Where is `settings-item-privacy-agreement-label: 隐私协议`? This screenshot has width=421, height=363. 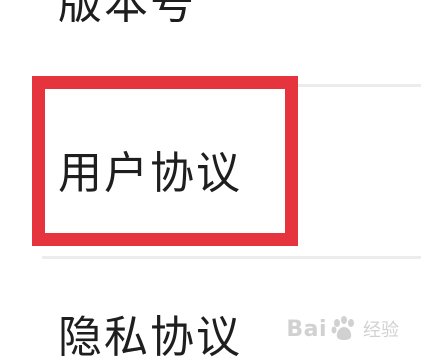 settings-item-privacy-agreement-label: 隐私协议 is located at coordinates (150, 337).